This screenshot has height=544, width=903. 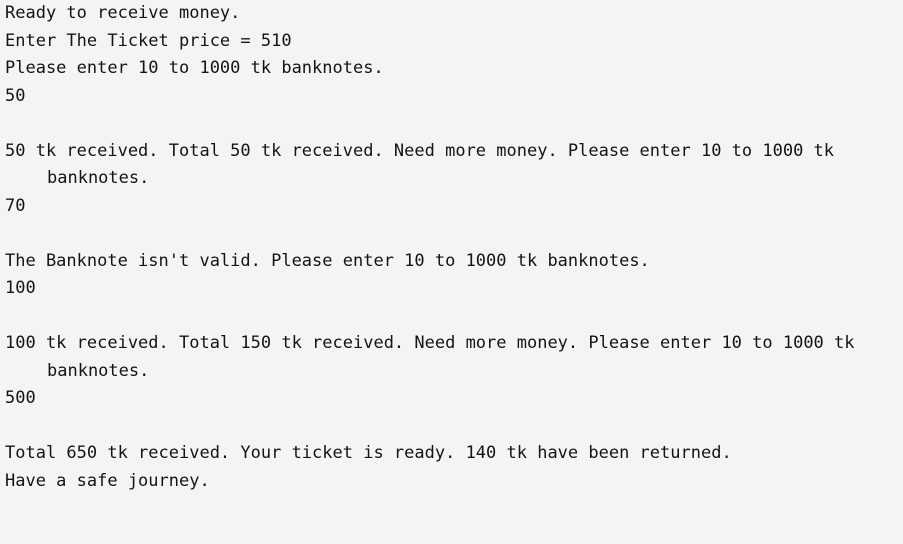 What do you see at coordinates (15, 205) in the screenshot?
I see `user-input-line: 70` at bounding box center [15, 205].